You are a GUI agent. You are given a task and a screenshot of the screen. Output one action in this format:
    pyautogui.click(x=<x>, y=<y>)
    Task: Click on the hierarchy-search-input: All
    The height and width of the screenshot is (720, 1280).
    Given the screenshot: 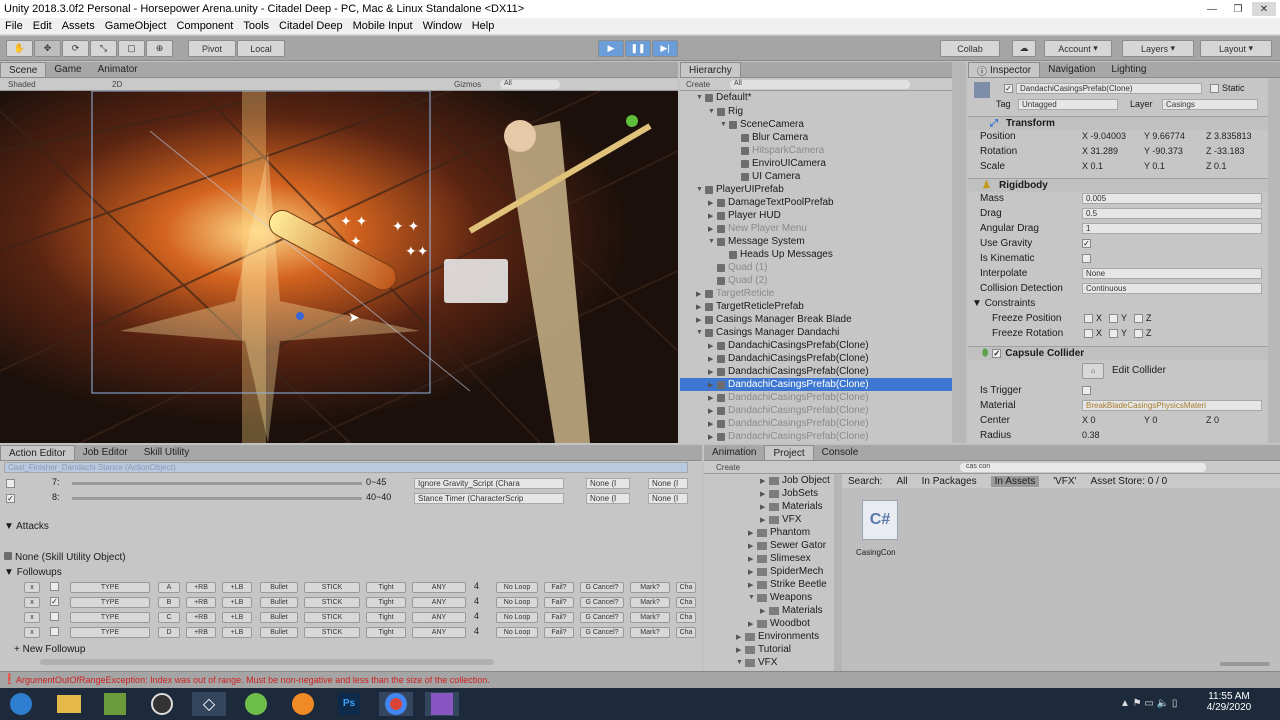 What is the action you would take?
    pyautogui.click(x=820, y=84)
    